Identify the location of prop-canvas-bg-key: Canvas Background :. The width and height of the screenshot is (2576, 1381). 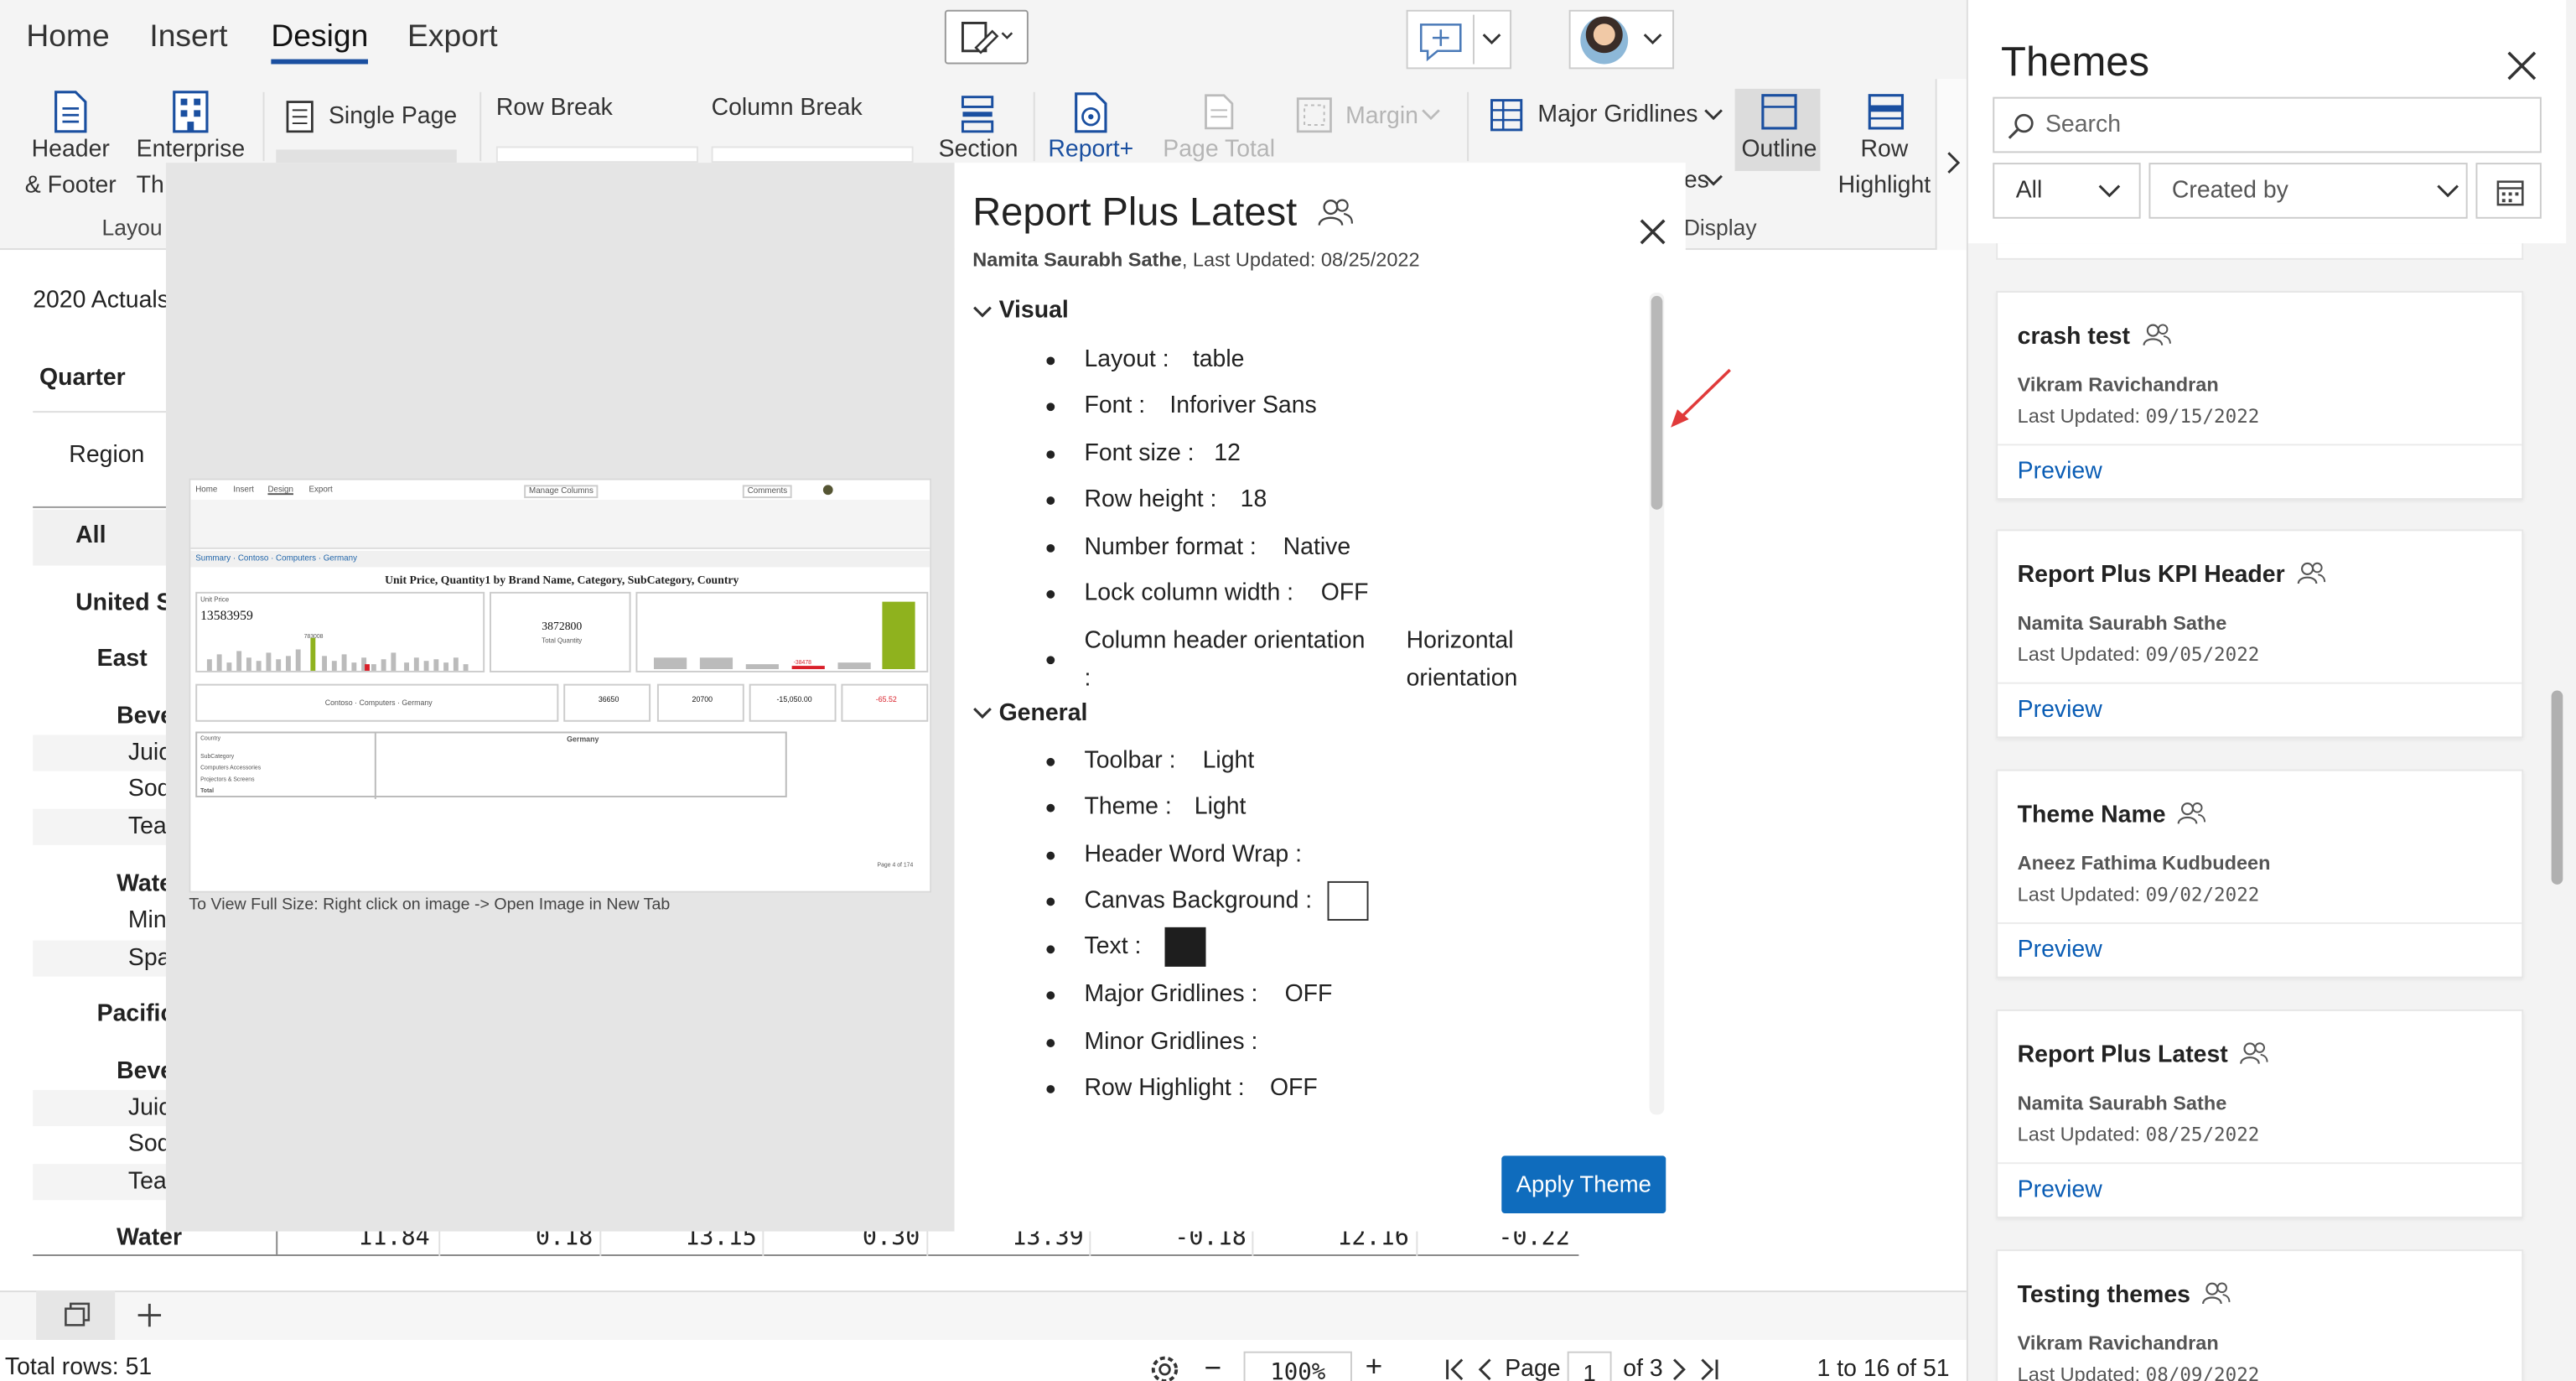
(1198, 901).